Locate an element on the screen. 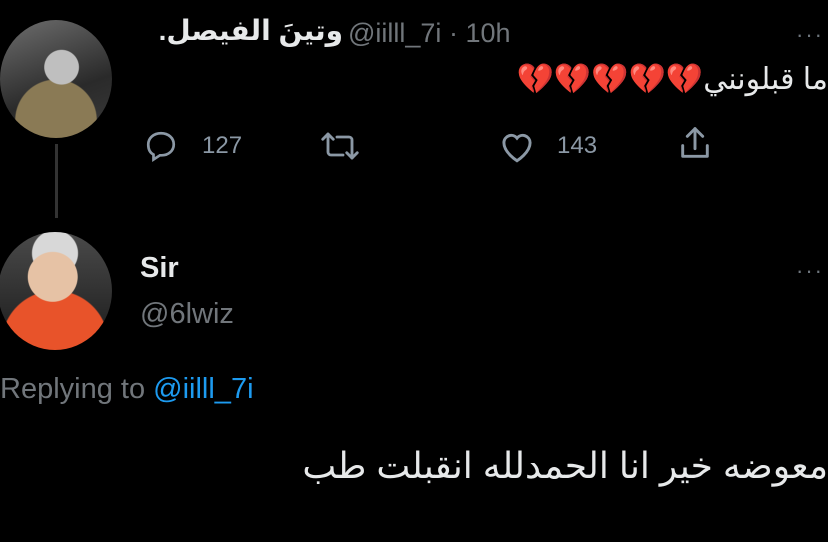  reply-count: 127 is located at coordinates (222, 145).